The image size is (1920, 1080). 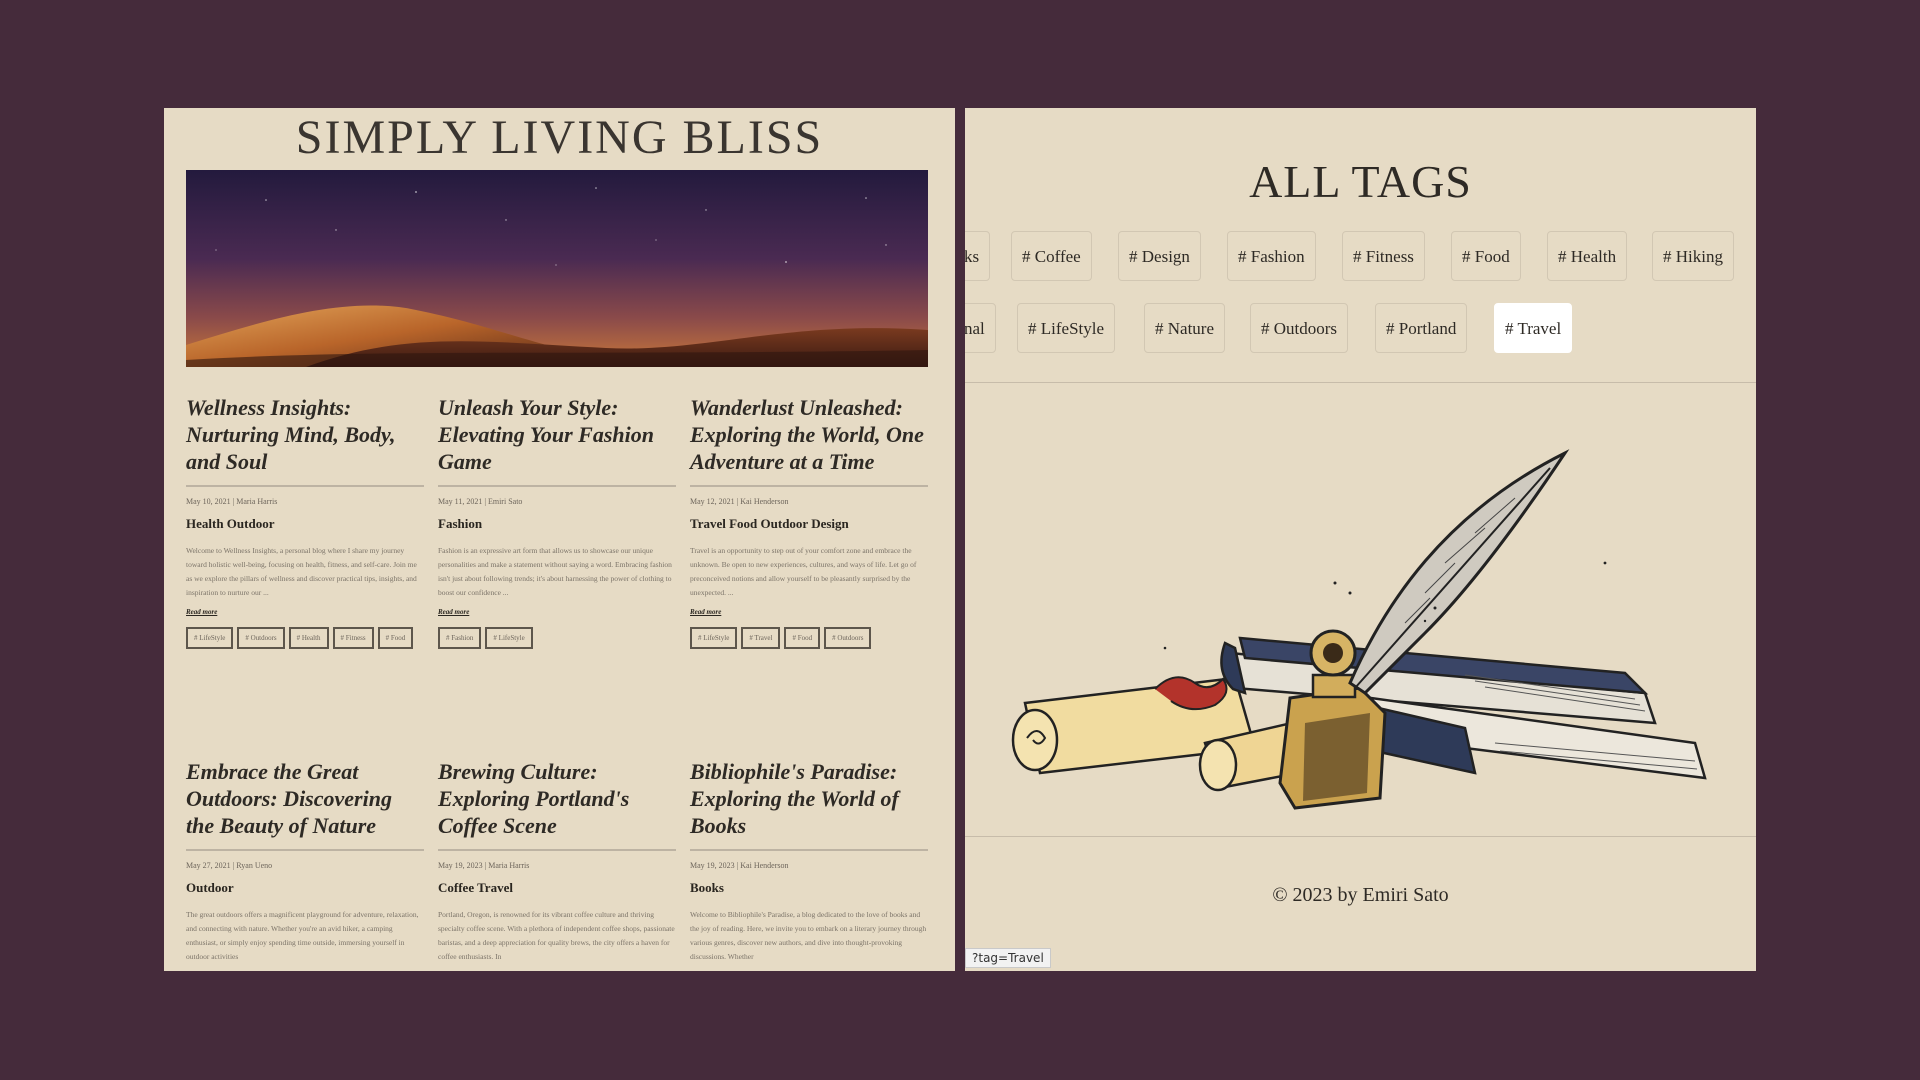 What do you see at coordinates (1185, 328) in the screenshot?
I see `tag-button: # Nature` at bounding box center [1185, 328].